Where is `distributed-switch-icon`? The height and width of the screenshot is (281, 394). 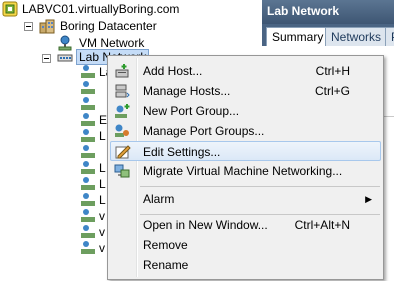 distributed-switch-icon is located at coordinates (65, 58).